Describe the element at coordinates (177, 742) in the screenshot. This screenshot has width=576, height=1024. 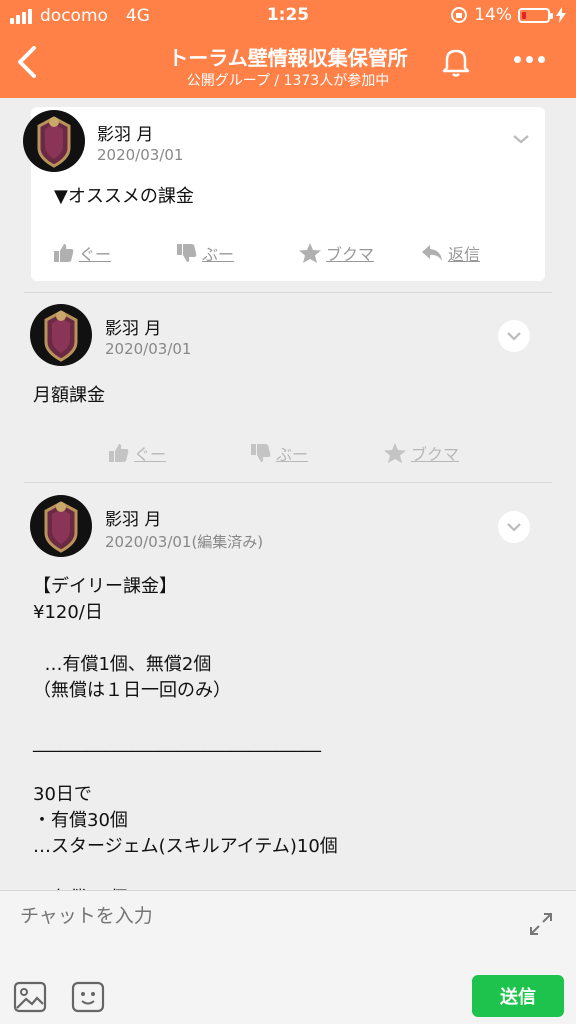
I see `post-line: ________________________________` at that location.